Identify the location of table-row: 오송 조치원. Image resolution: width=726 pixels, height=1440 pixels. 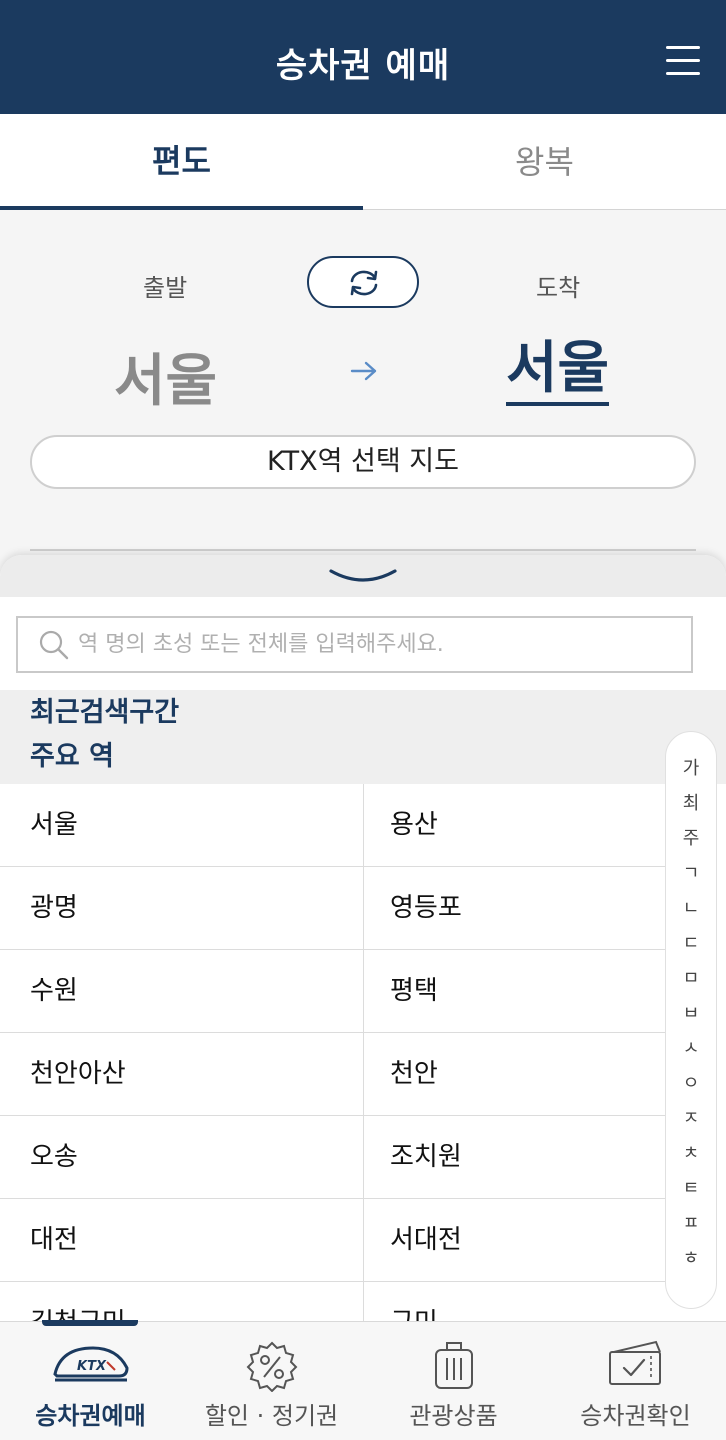
(363, 1157).